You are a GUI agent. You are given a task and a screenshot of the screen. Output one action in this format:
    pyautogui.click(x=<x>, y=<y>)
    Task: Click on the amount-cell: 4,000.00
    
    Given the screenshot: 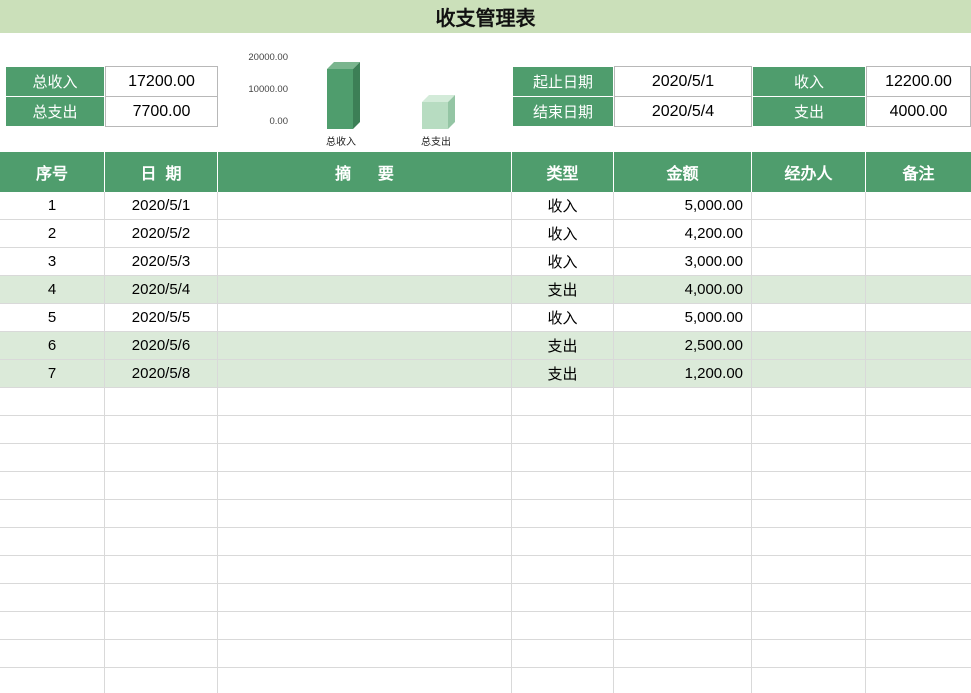 What is the action you would take?
    pyautogui.click(x=683, y=290)
    